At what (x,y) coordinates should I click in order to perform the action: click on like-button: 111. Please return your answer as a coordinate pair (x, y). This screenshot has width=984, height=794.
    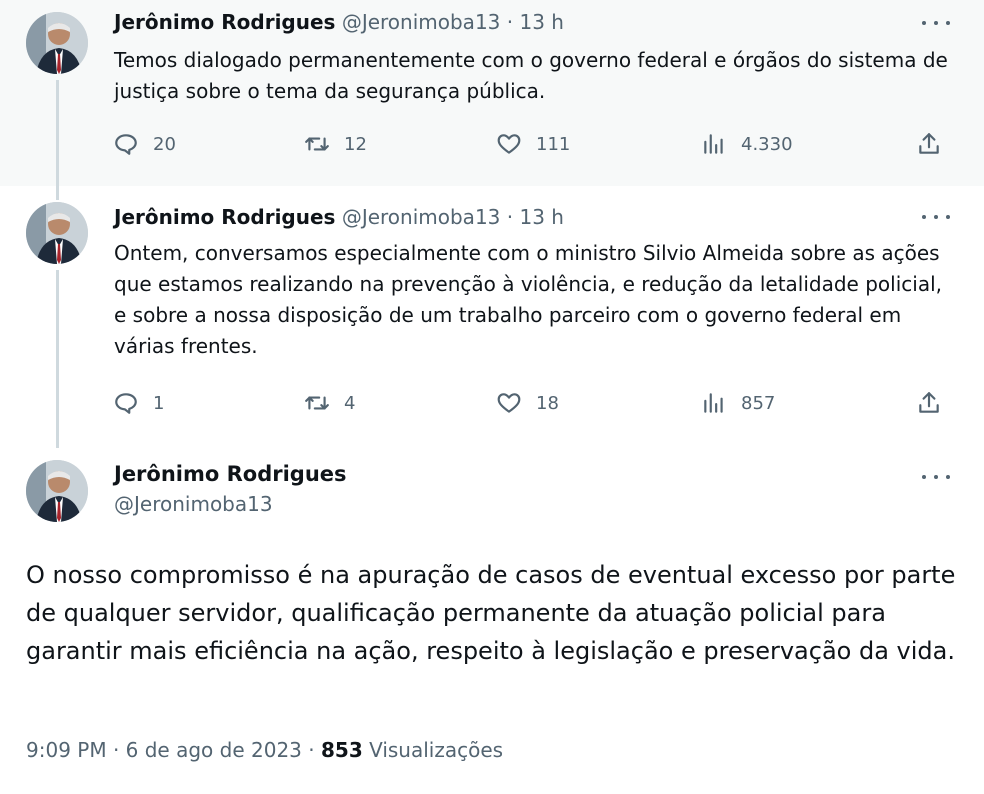
    Looking at the image, I should click on (533, 144).